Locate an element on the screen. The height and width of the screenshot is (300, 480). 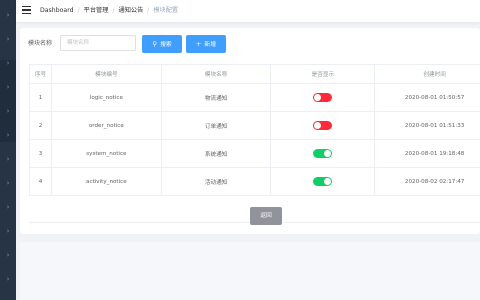
search-icon: ⚲ is located at coordinates (155, 44).